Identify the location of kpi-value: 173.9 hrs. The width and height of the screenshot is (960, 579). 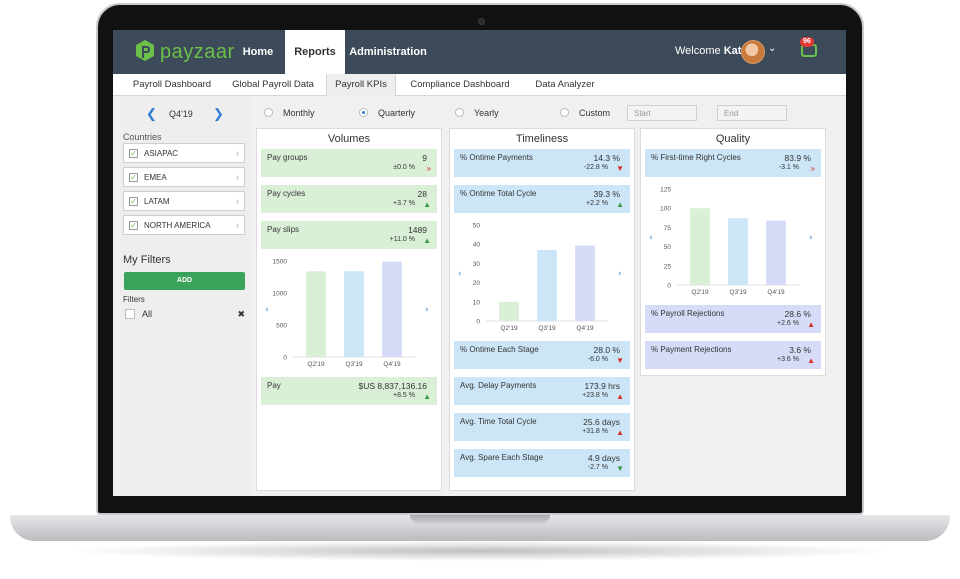
(602, 386).